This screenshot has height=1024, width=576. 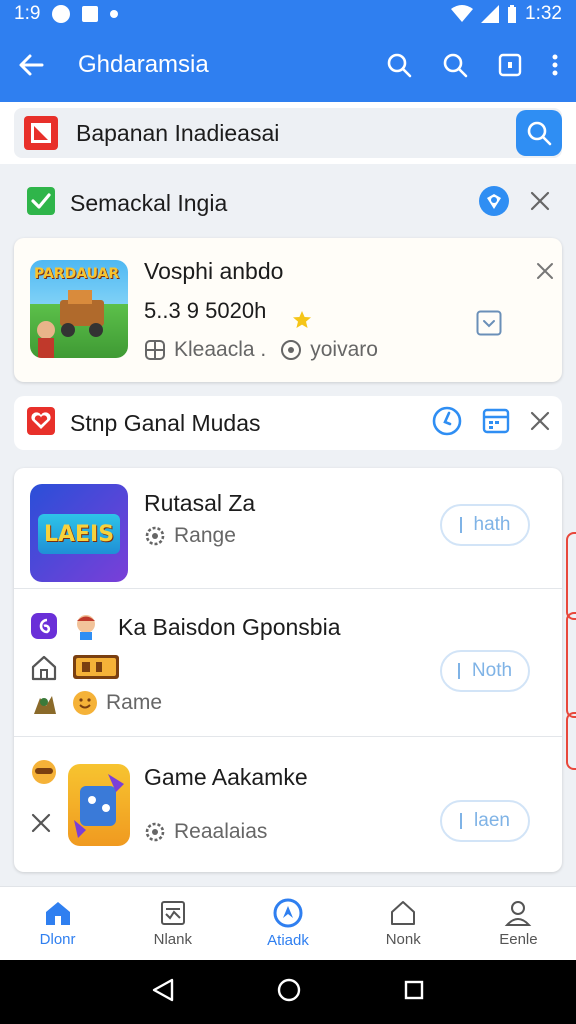 I want to click on nav-news: Nlank, so click(x=172, y=923).